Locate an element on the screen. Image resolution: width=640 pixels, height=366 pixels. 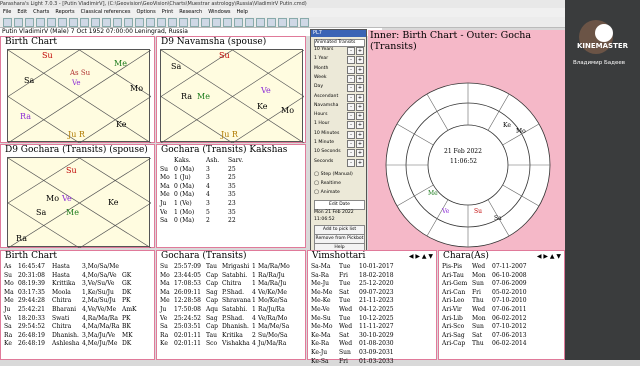
table-cell: 01-08-2030 is located at coordinates (376, 344).